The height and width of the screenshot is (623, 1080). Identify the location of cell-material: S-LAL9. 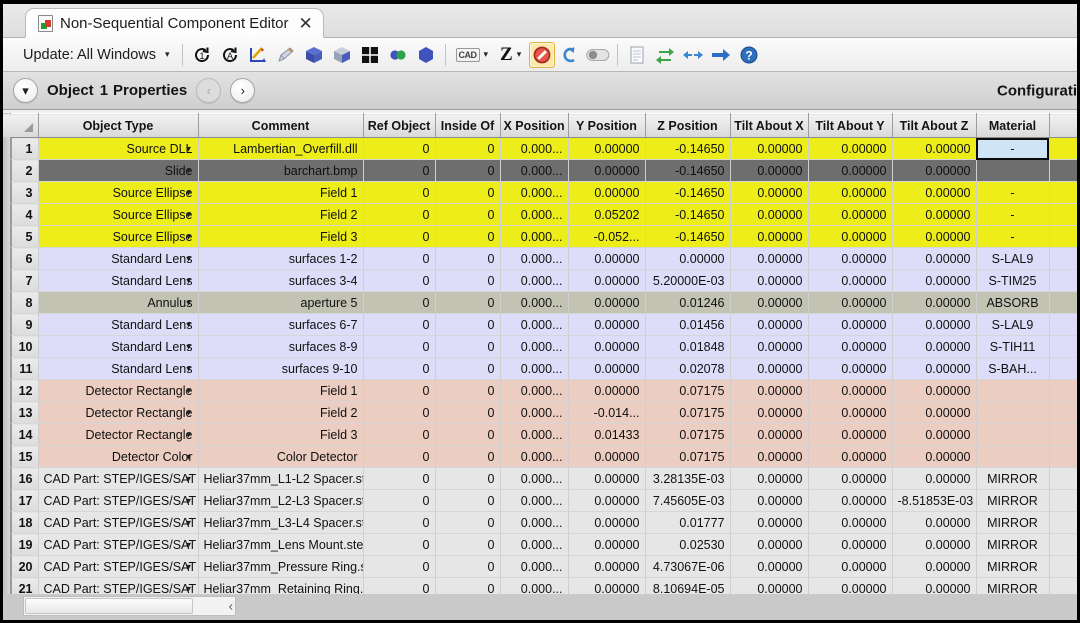
(1013, 258).